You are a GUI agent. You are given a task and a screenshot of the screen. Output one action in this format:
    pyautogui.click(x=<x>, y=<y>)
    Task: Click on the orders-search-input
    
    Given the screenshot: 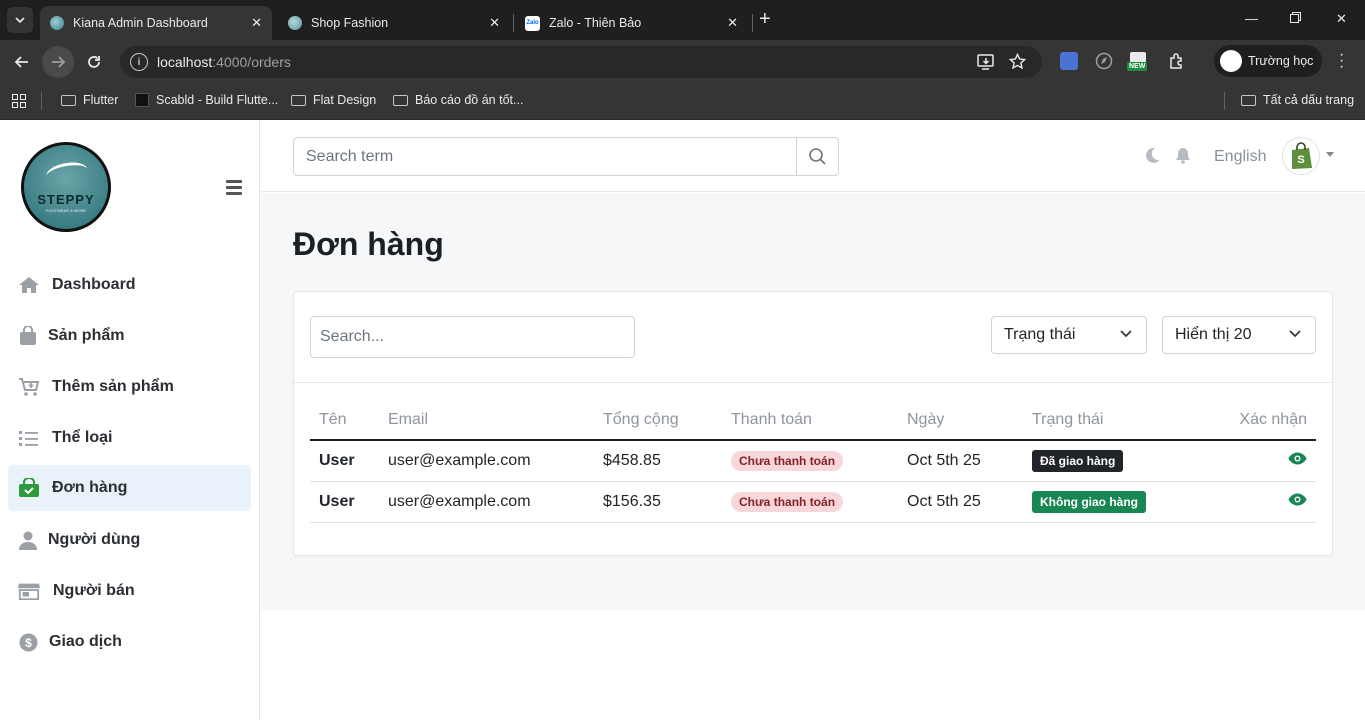 What is the action you would take?
    pyautogui.click(x=472, y=337)
    